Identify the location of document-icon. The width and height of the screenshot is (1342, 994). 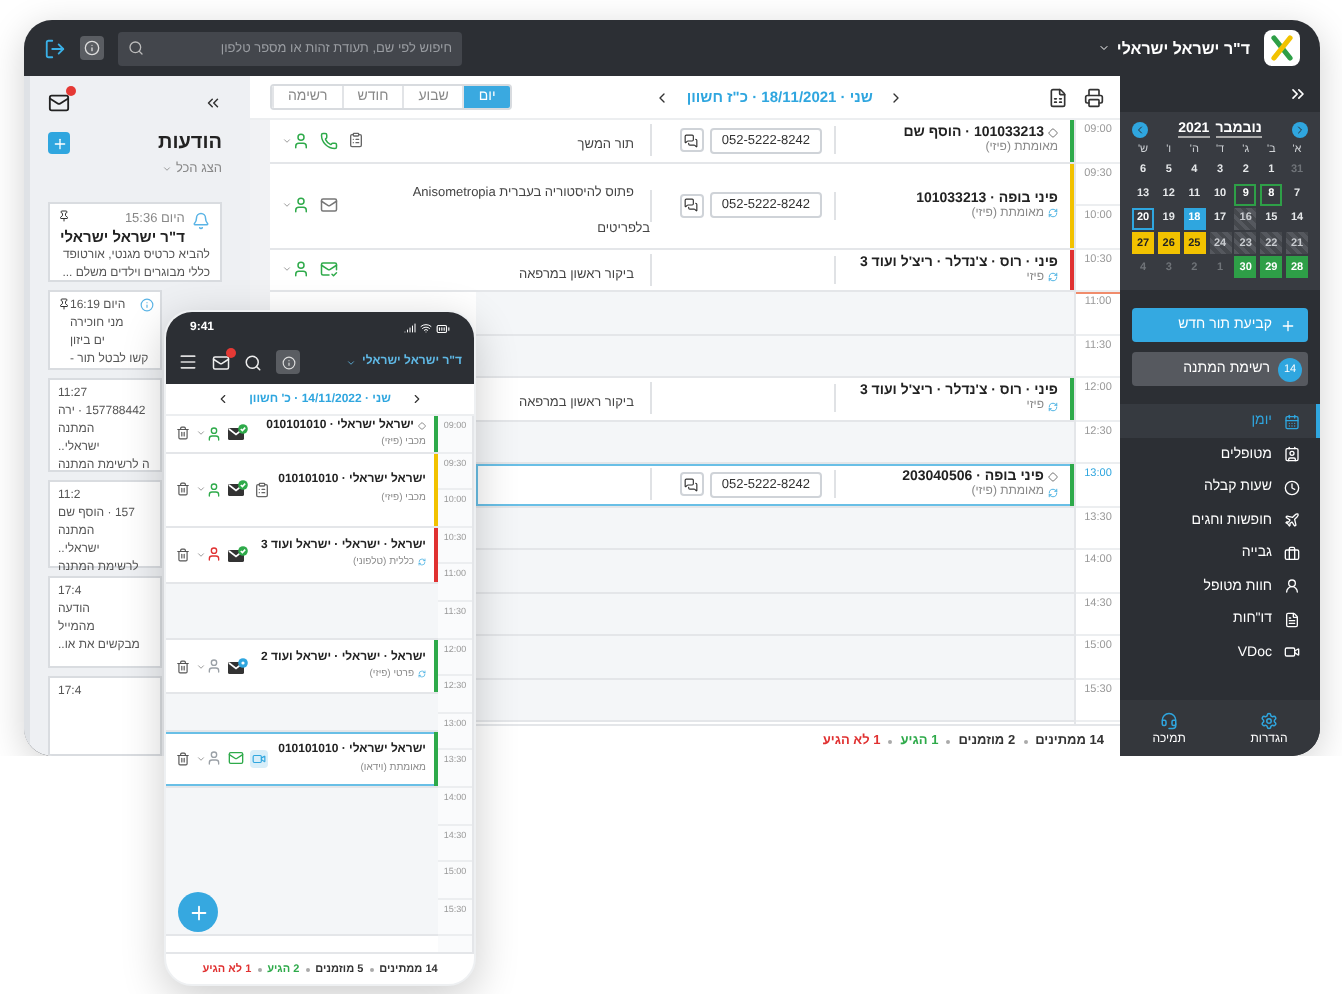
(1292, 619).